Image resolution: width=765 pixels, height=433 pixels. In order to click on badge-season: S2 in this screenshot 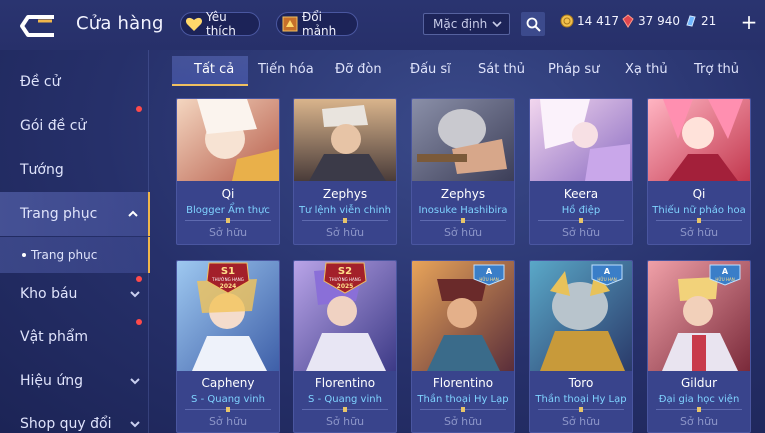, I will do `click(345, 271)`.